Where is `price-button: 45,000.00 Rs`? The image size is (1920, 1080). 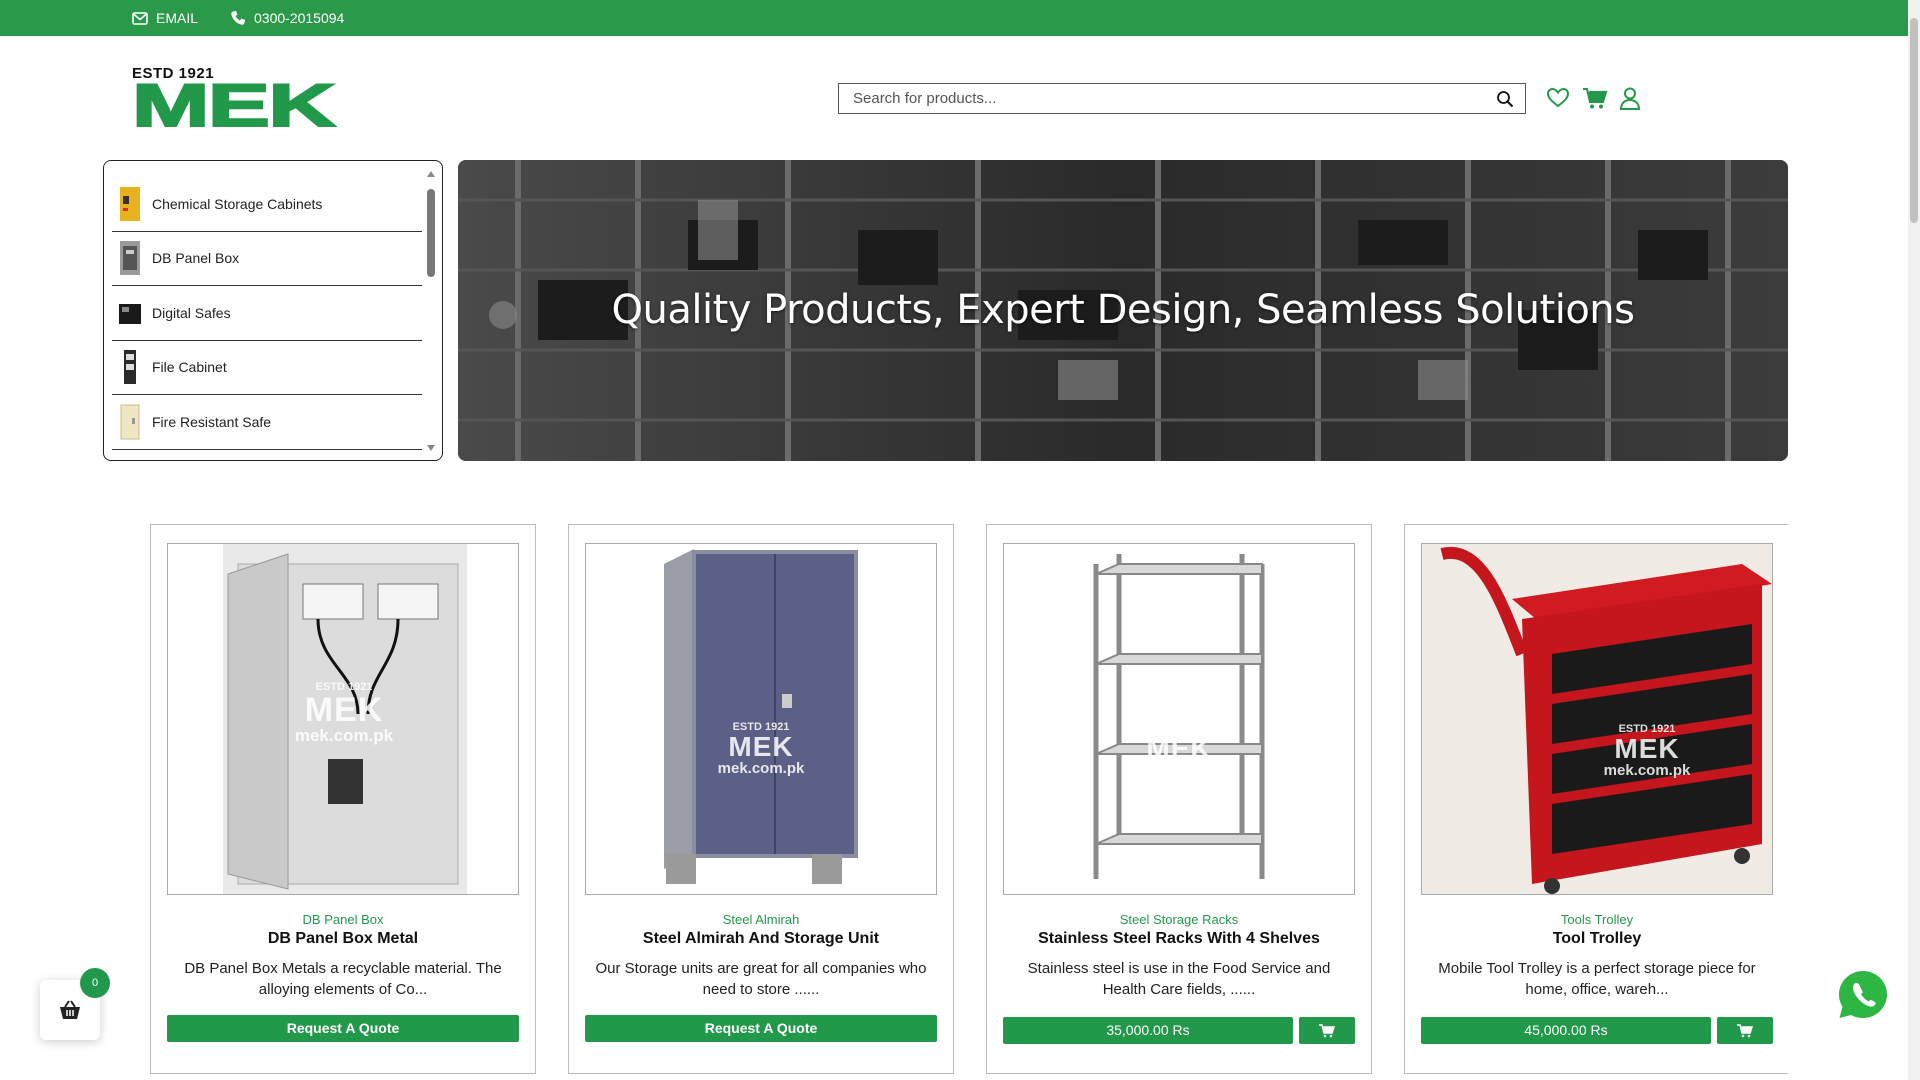 price-button: 45,000.00 Rs is located at coordinates (1566, 1030).